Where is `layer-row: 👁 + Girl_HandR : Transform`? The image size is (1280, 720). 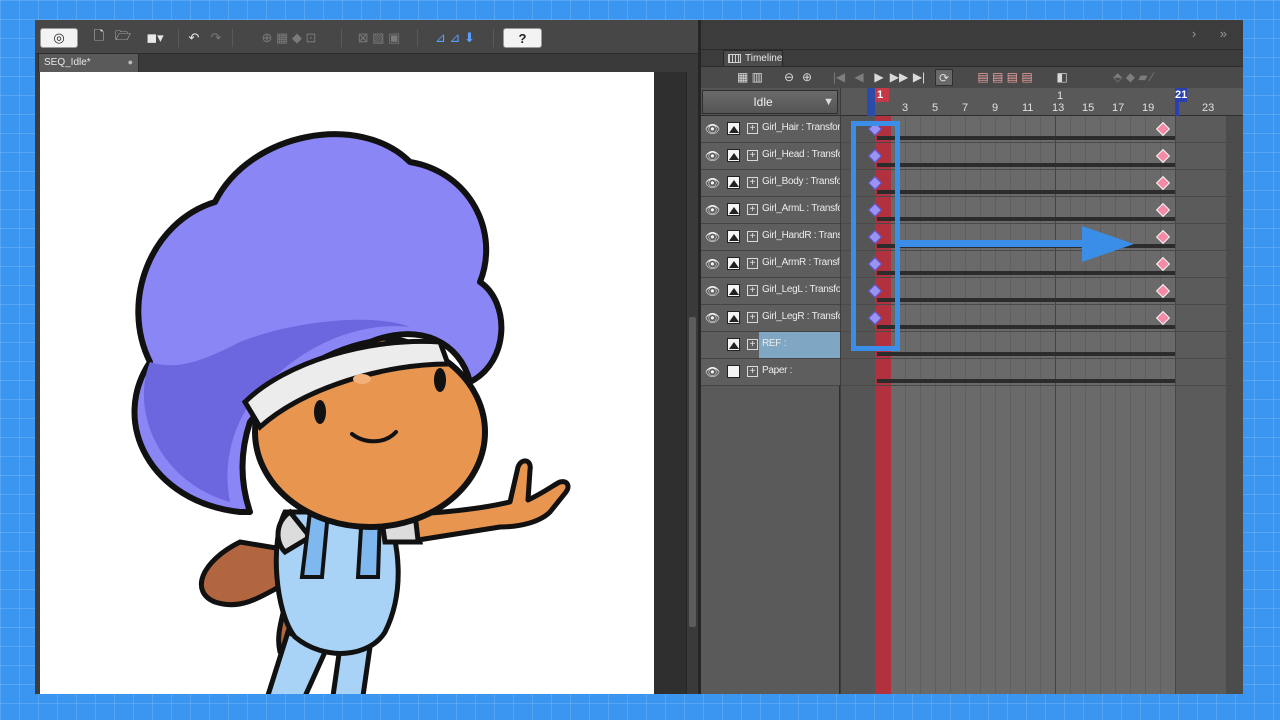
layer-row: 👁 + Girl_HandR : Transform is located at coordinates (770, 237).